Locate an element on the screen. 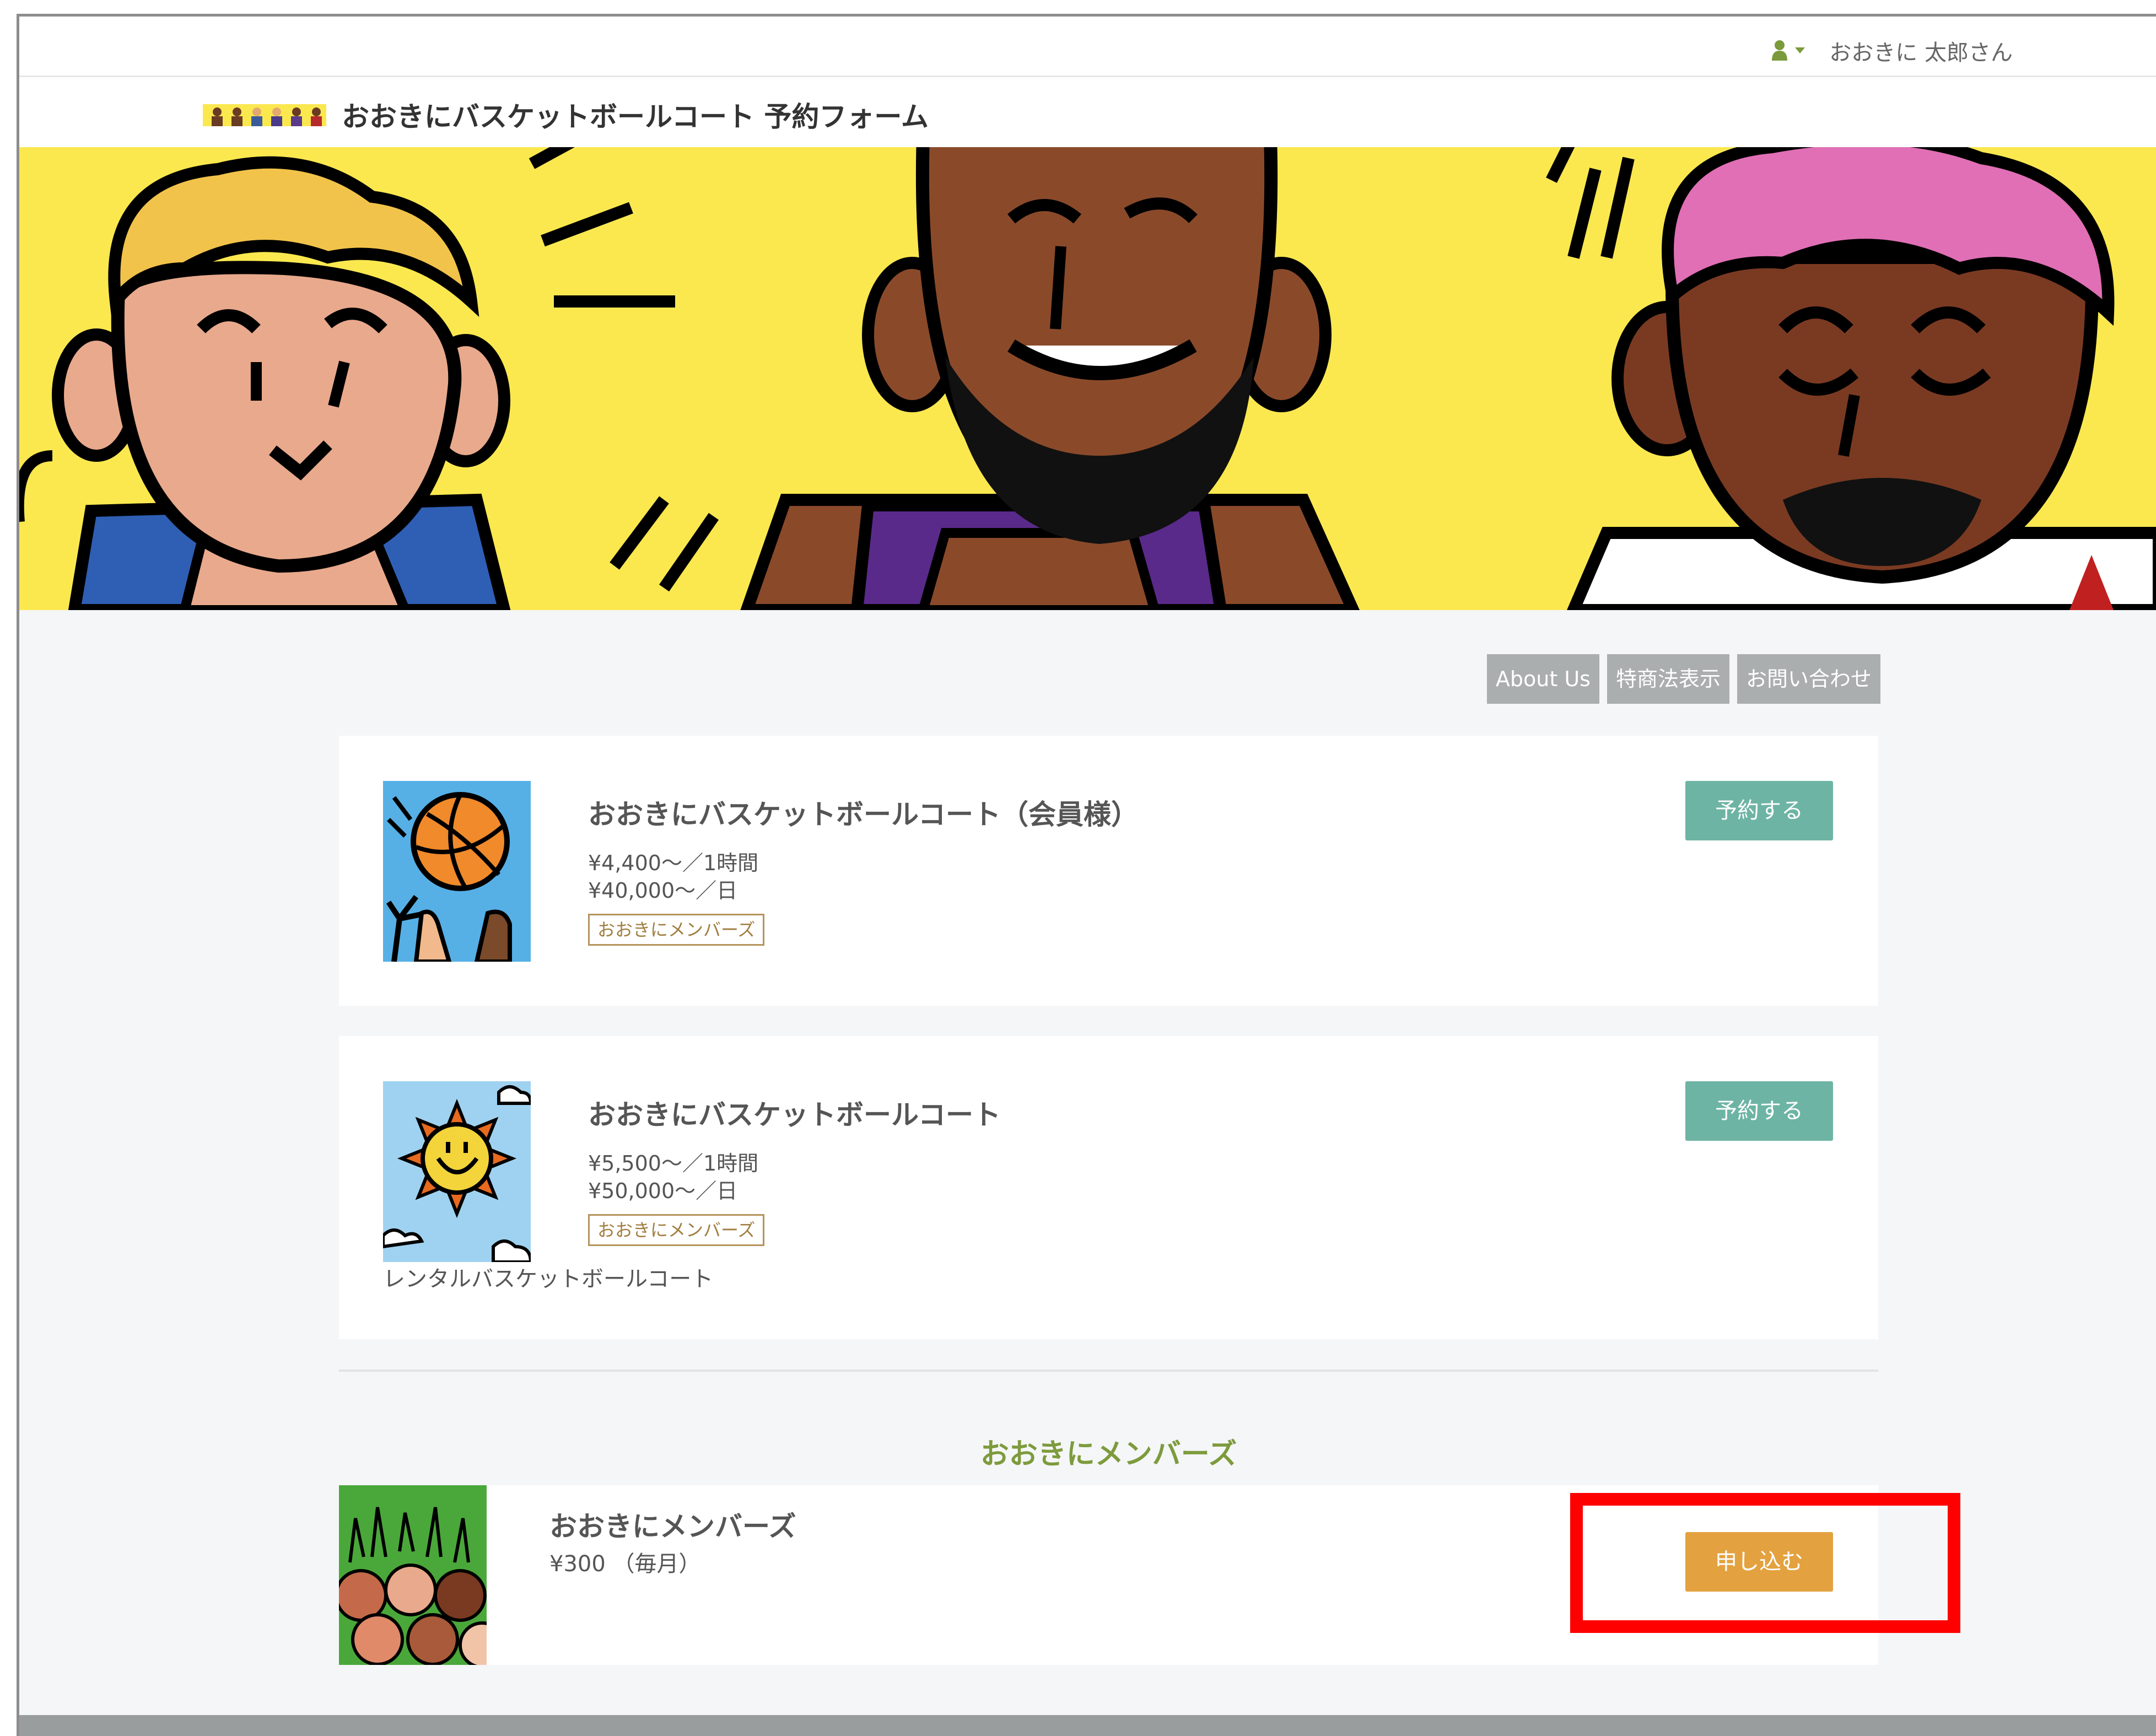 This screenshot has height=1736, width=2156. footer-bar is located at coordinates (1087, 1725).